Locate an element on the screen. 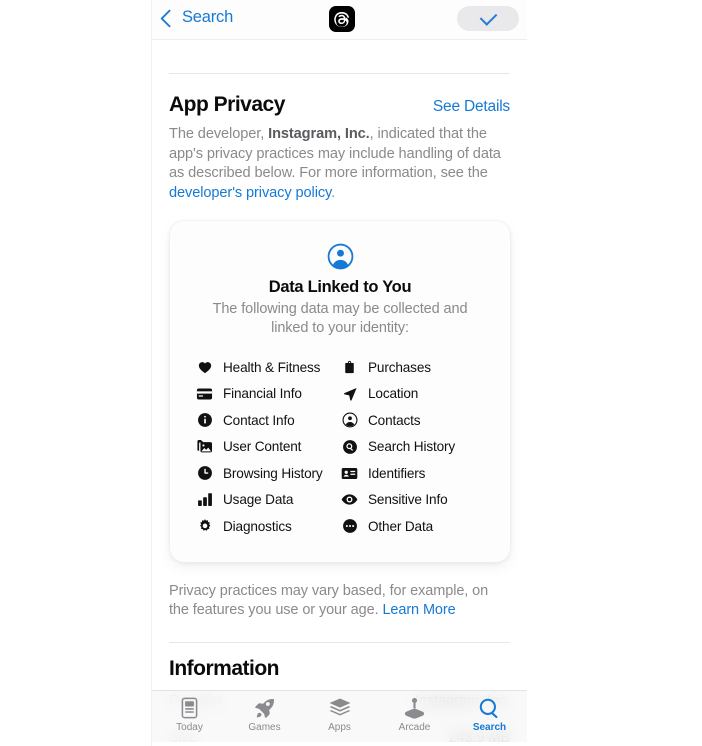  tab-bar: Today Games Apps Arcade Search is located at coordinates (339, 718).